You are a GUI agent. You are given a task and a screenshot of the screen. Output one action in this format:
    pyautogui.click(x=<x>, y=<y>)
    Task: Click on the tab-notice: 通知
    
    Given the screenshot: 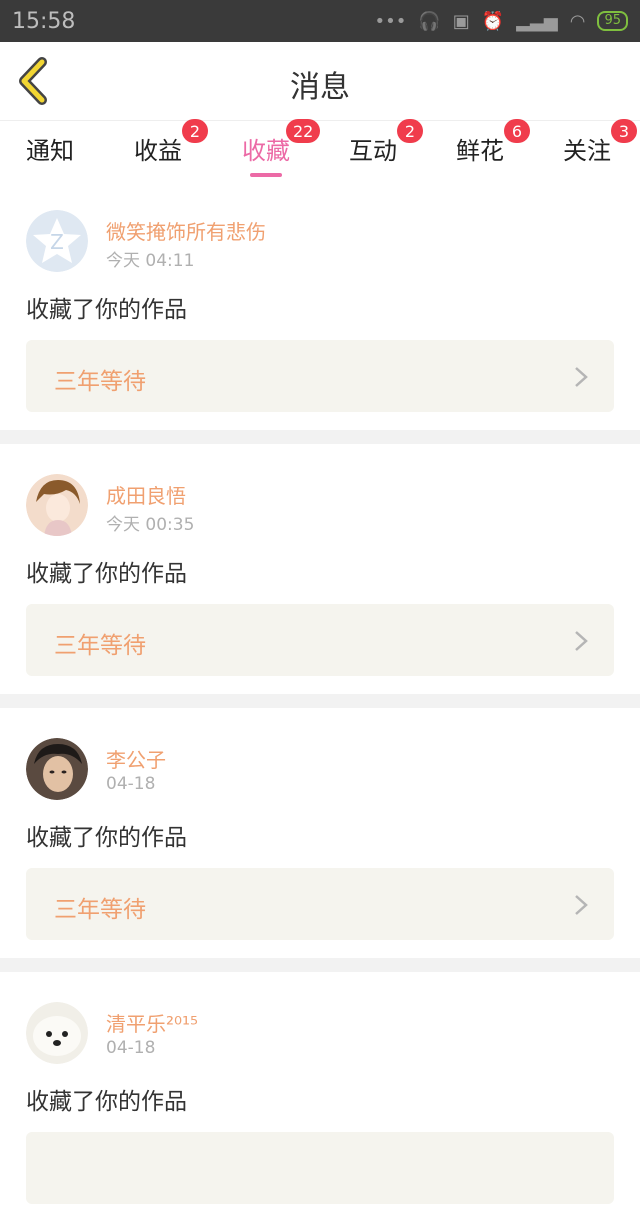 What is the action you would take?
    pyautogui.click(x=50, y=153)
    